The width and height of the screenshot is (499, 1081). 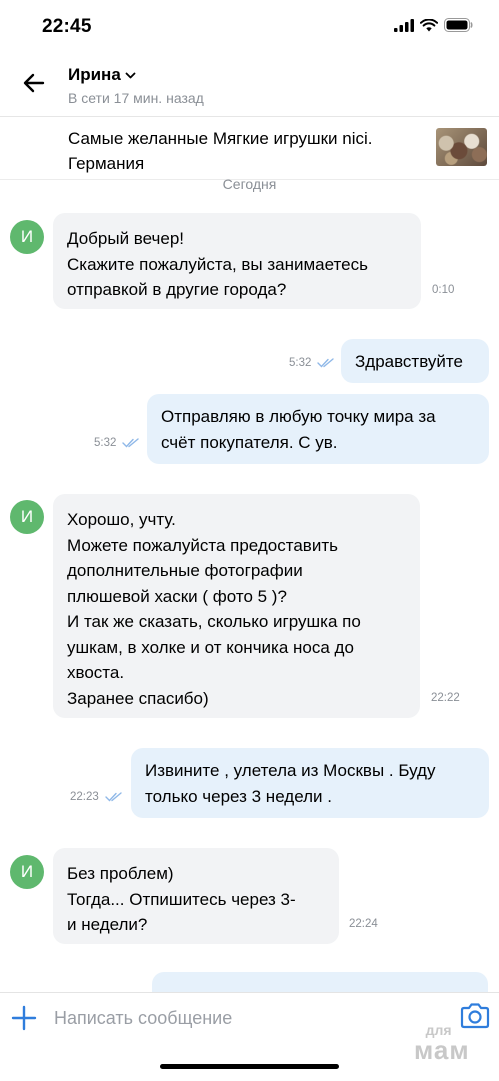 What do you see at coordinates (120, 873) in the screenshot?
I see `message-text-line: Без проблем)` at bounding box center [120, 873].